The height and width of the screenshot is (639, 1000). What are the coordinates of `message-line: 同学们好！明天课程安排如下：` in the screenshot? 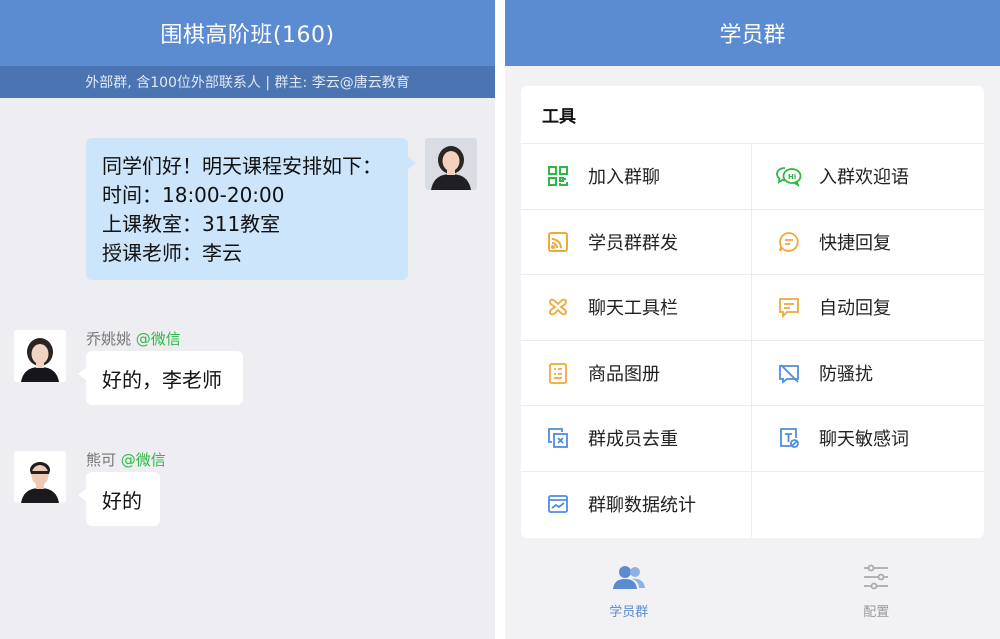 It's located at (242, 166).